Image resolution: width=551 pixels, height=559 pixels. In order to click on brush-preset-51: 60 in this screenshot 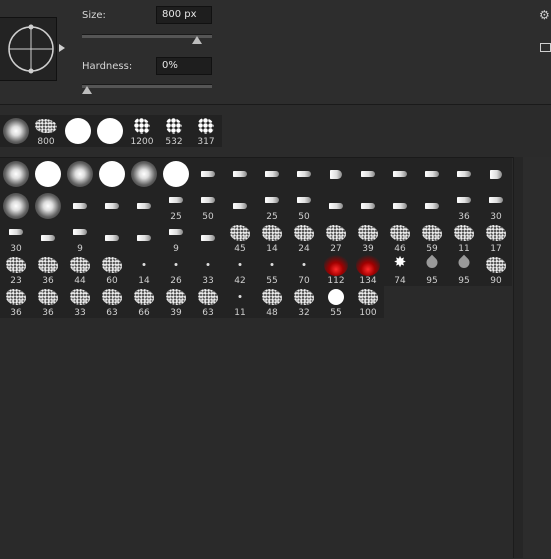, I will do `click(112, 270)`.